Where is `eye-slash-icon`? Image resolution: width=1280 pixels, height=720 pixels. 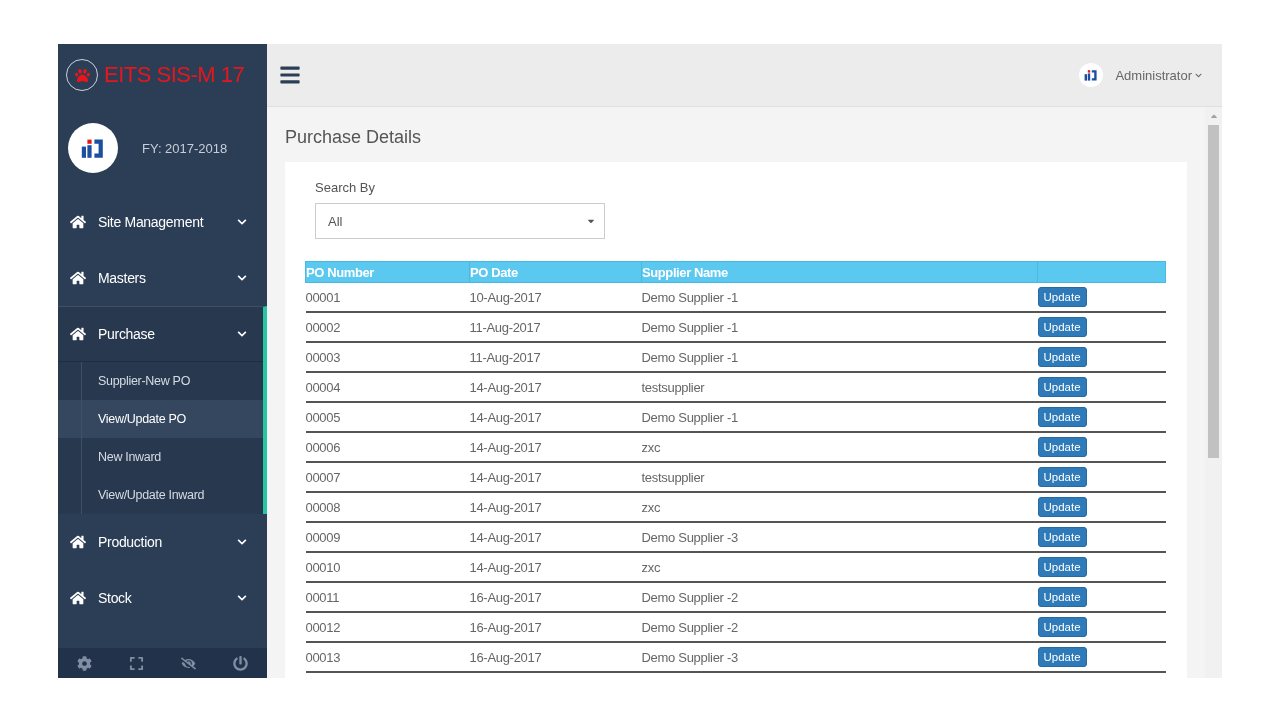 eye-slash-icon is located at coordinates (189, 663).